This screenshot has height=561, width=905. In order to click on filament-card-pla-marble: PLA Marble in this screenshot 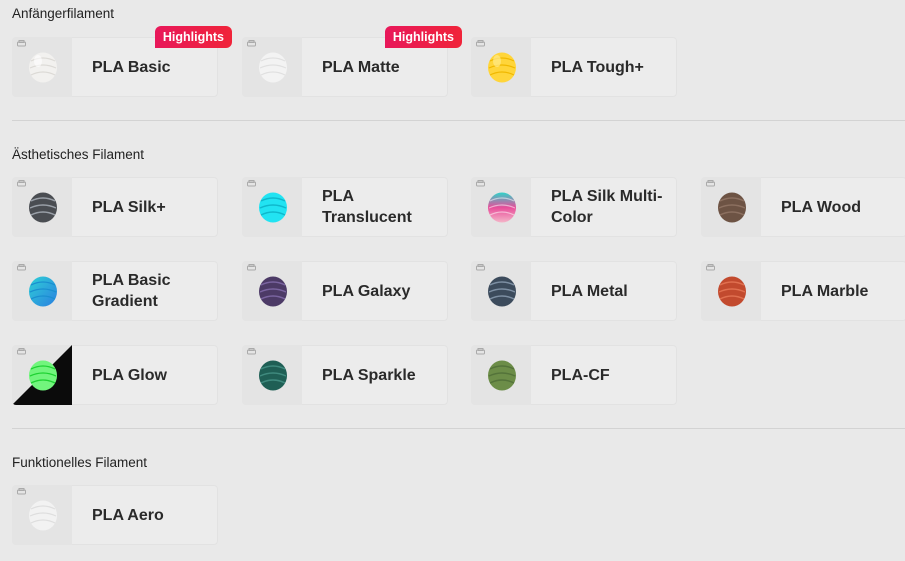, I will do `click(803, 291)`.